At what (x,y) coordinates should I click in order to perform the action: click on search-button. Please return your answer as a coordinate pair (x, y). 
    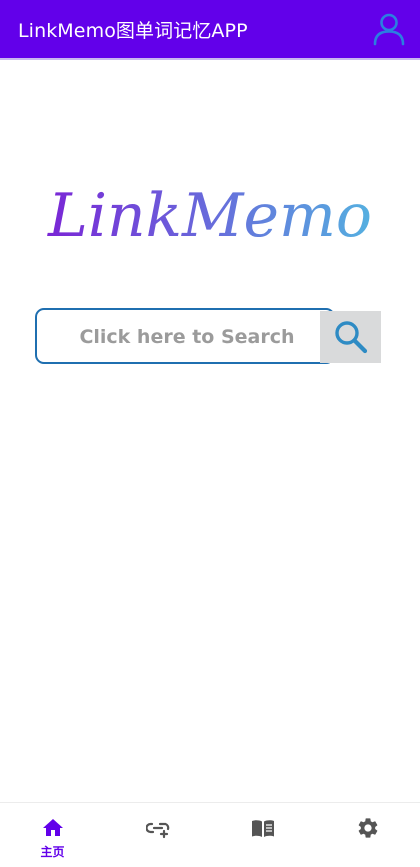
    Looking at the image, I should click on (350, 337).